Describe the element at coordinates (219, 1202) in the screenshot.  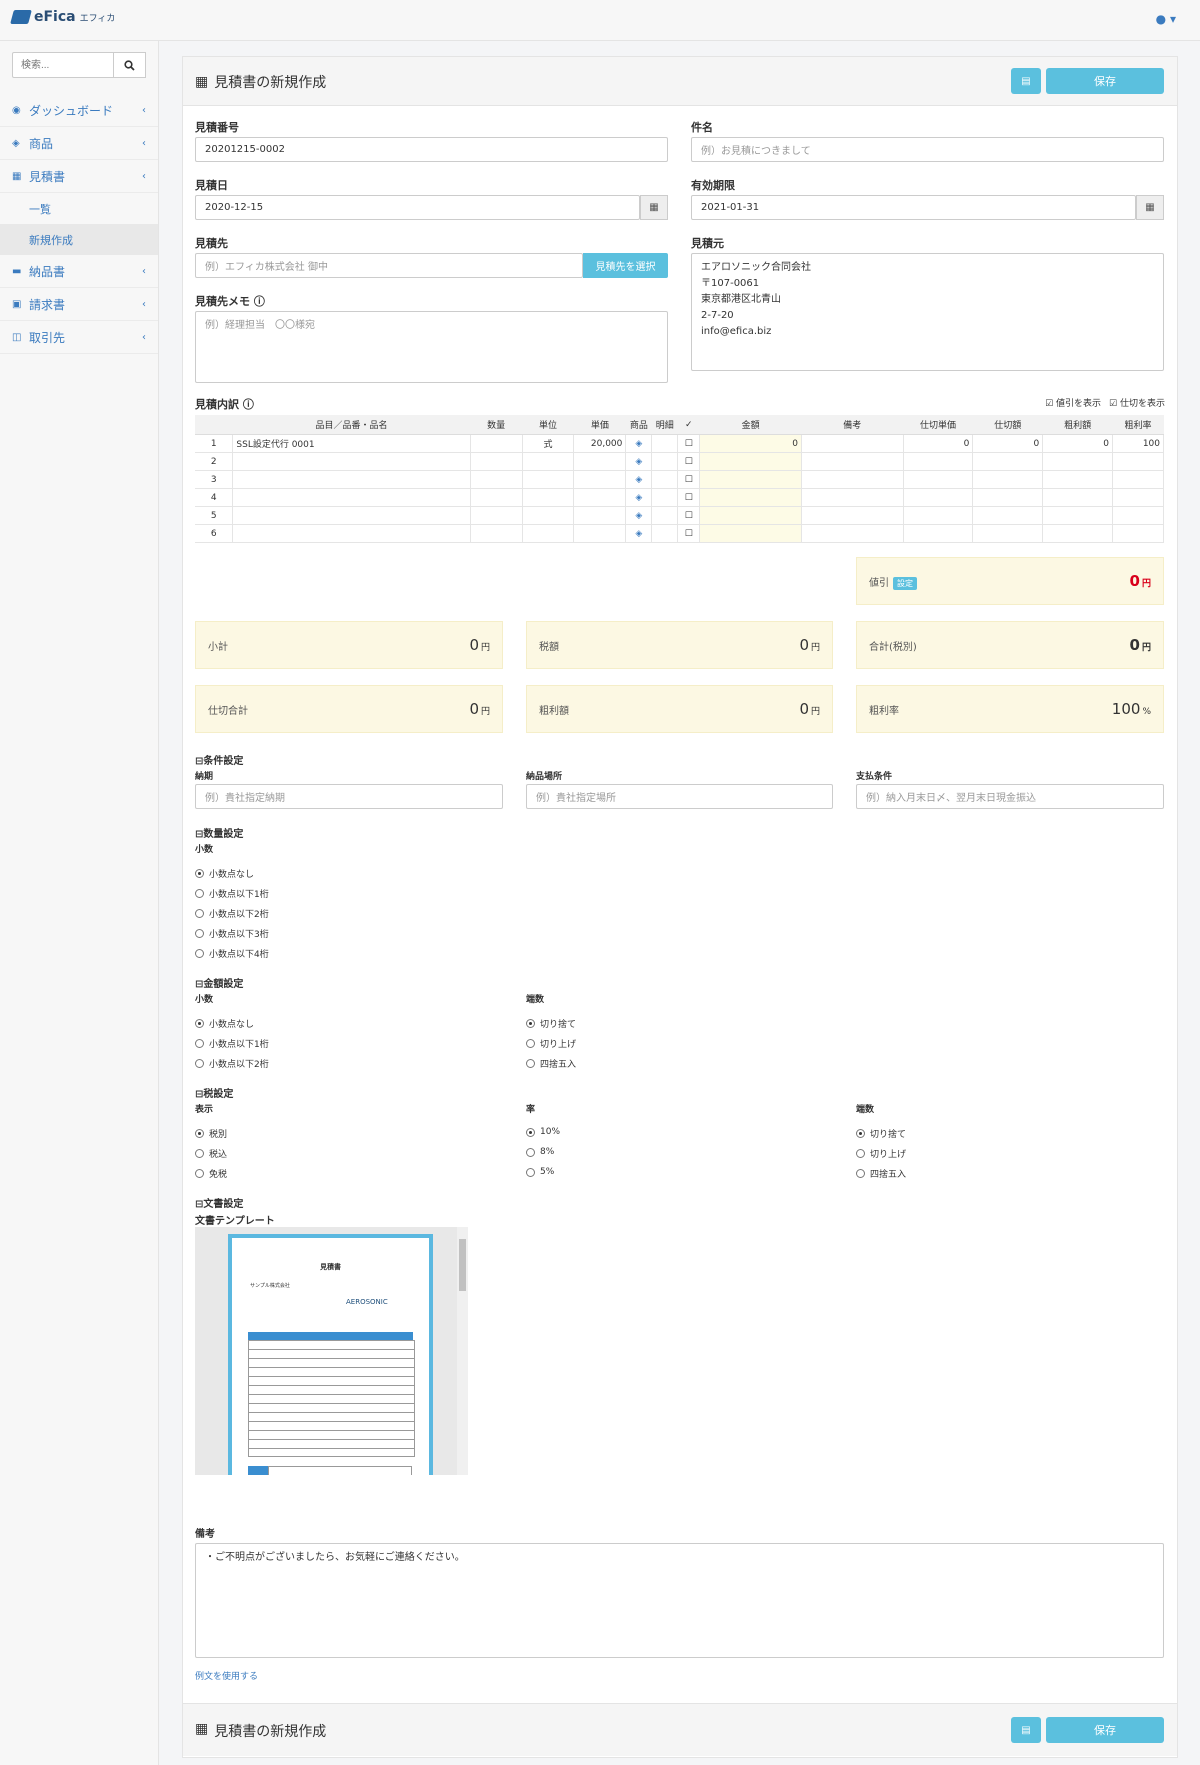
I see `document-section-toggle: ⊟文書設定` at that location.